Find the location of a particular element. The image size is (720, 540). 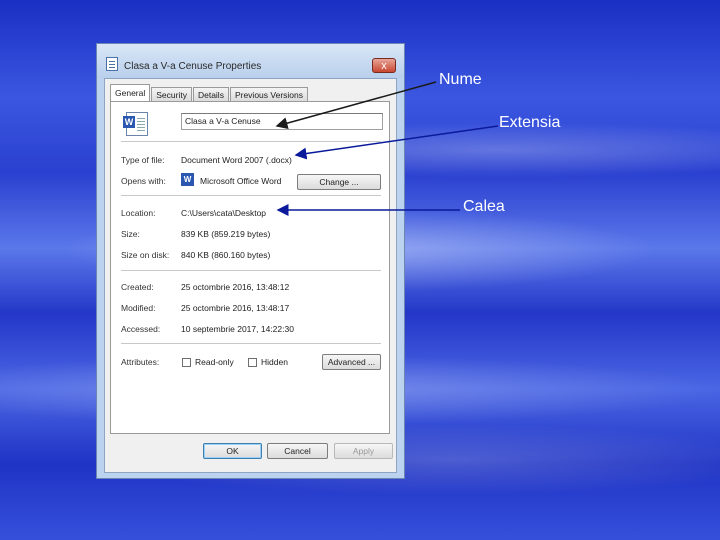

tab-details: Details is located at coordinates (210, 94).